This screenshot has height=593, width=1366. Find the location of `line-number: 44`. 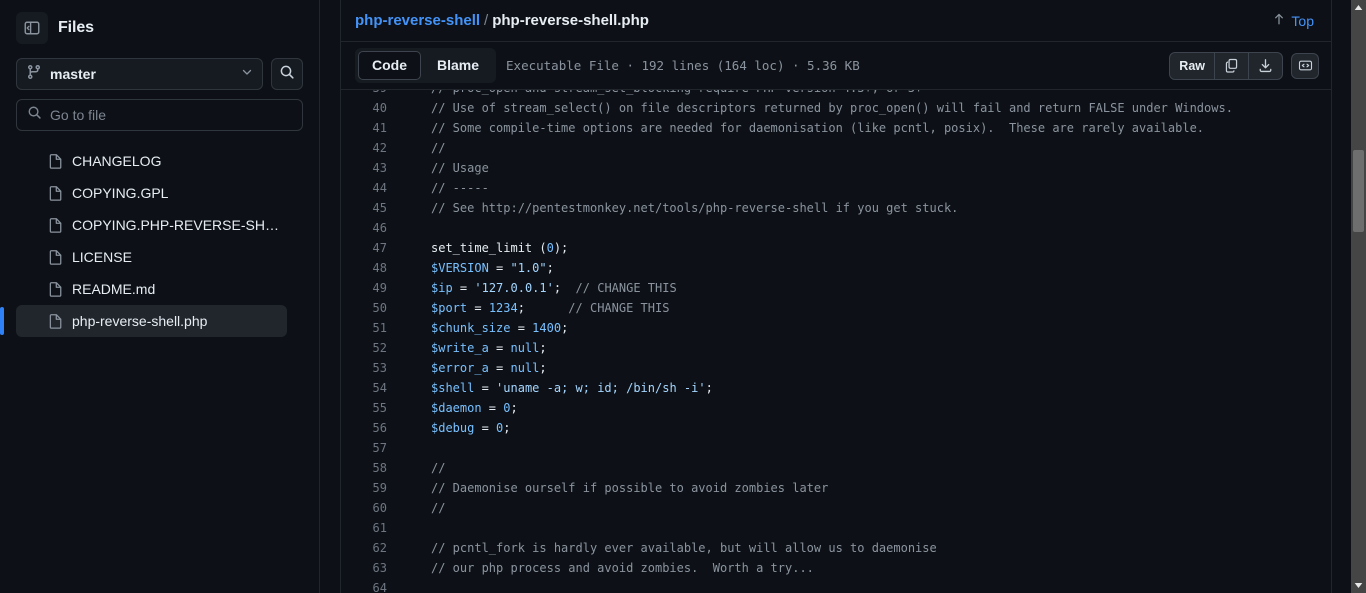

line-number: 44 is located at coordinates (372, 188).